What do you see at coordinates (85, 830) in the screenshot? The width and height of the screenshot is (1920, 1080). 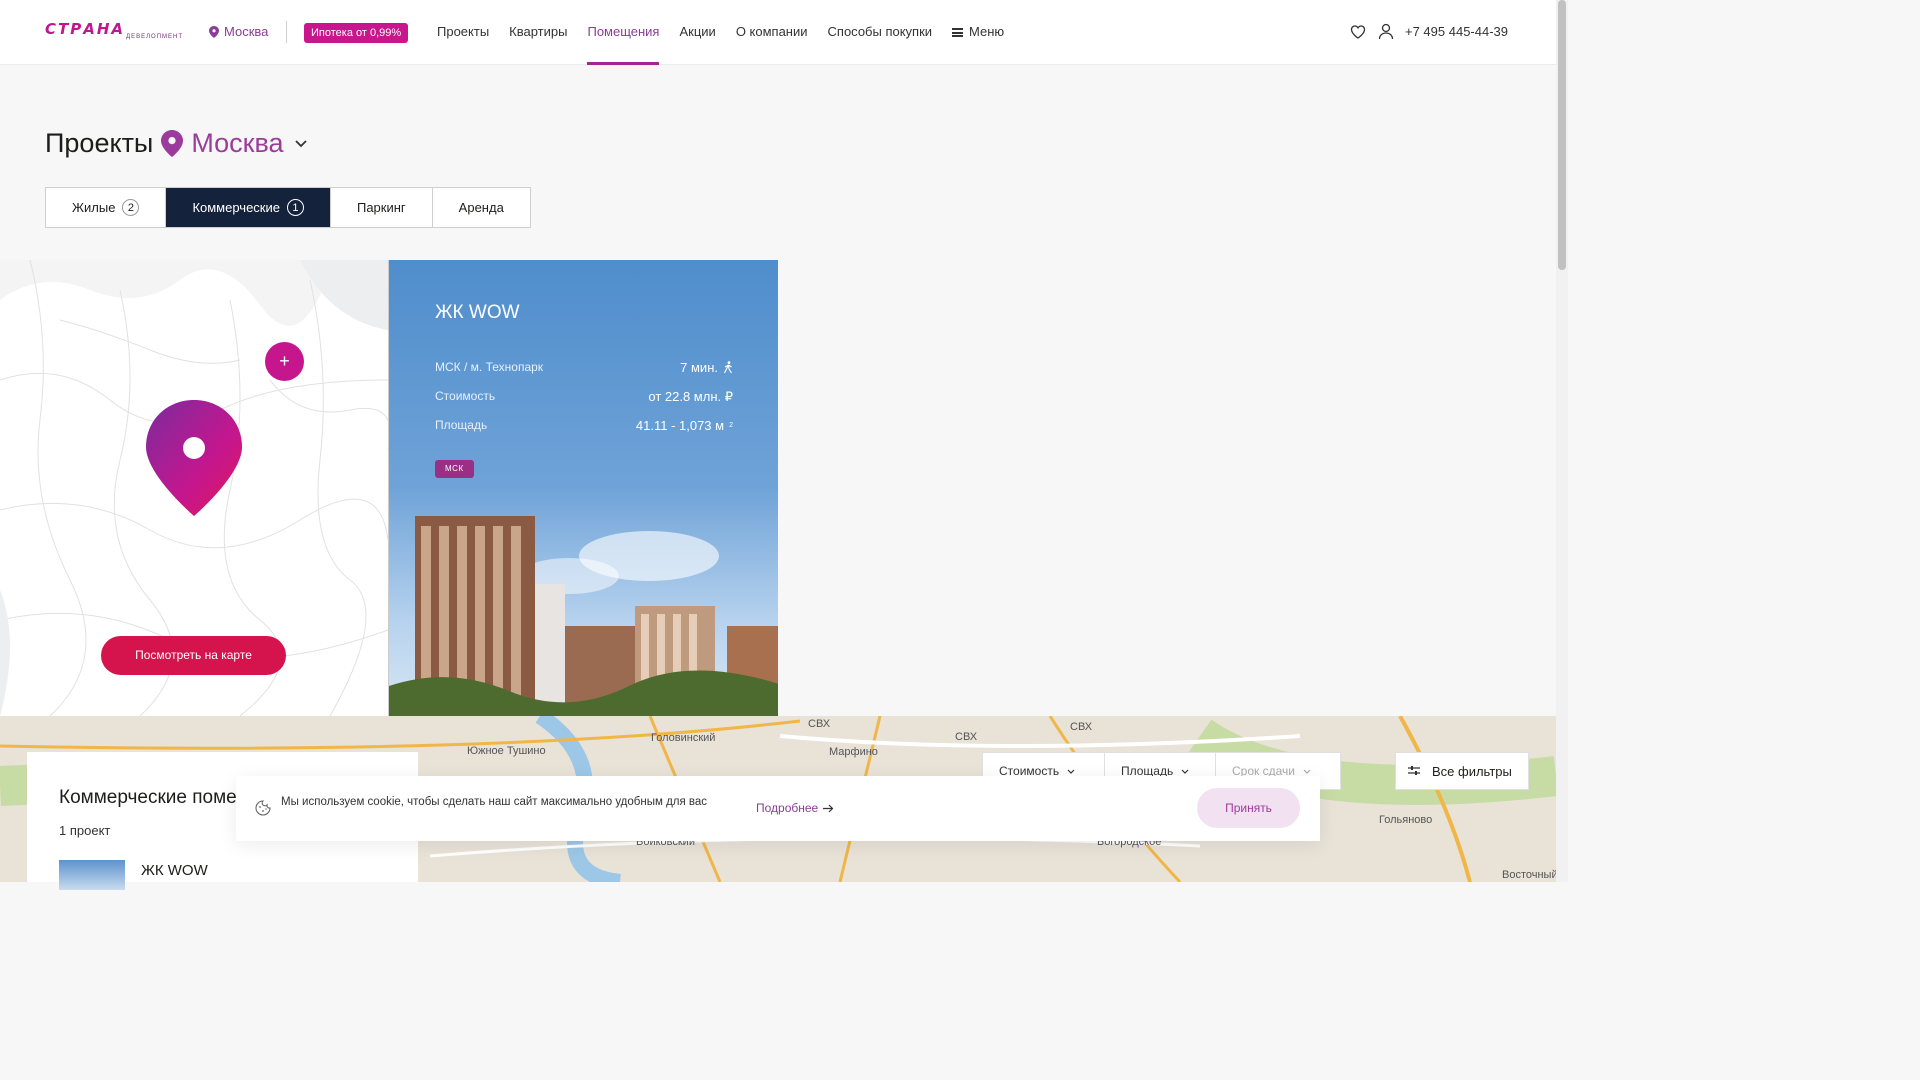 I see `list-count: 1 проект` at bounding box center [85, 830].